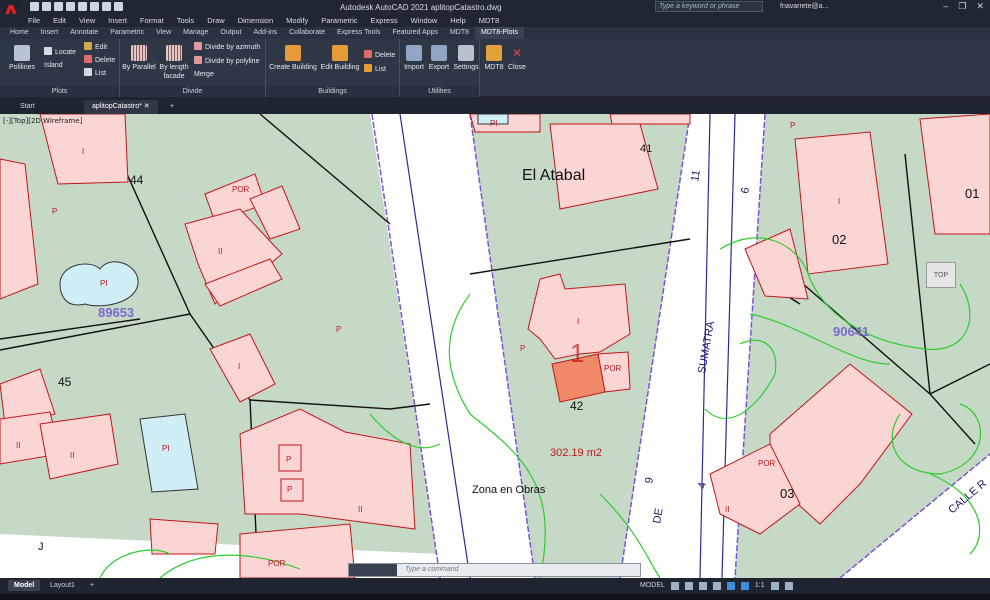 The height and width of the screenshot is (600, 990). Describe the element at coordinates (414, 58) in the screenshot. I see `import-button: Import` at that location.